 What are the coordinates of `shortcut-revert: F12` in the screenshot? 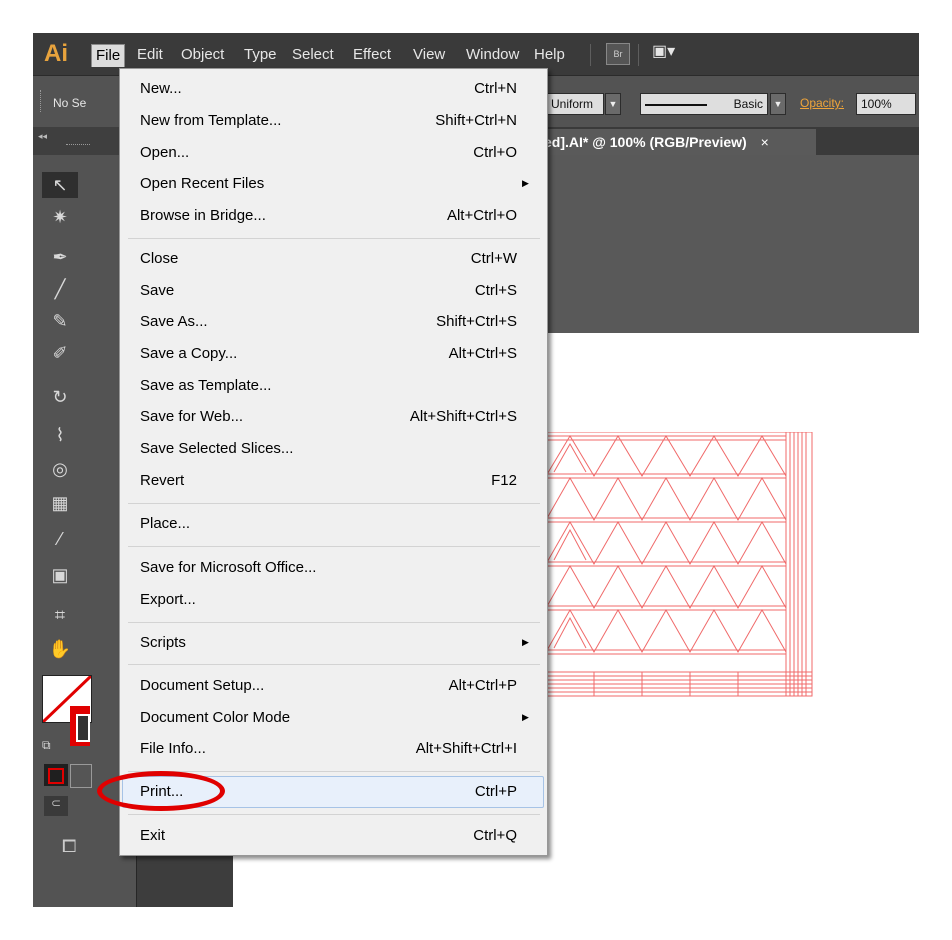 It's located at (504, 480).